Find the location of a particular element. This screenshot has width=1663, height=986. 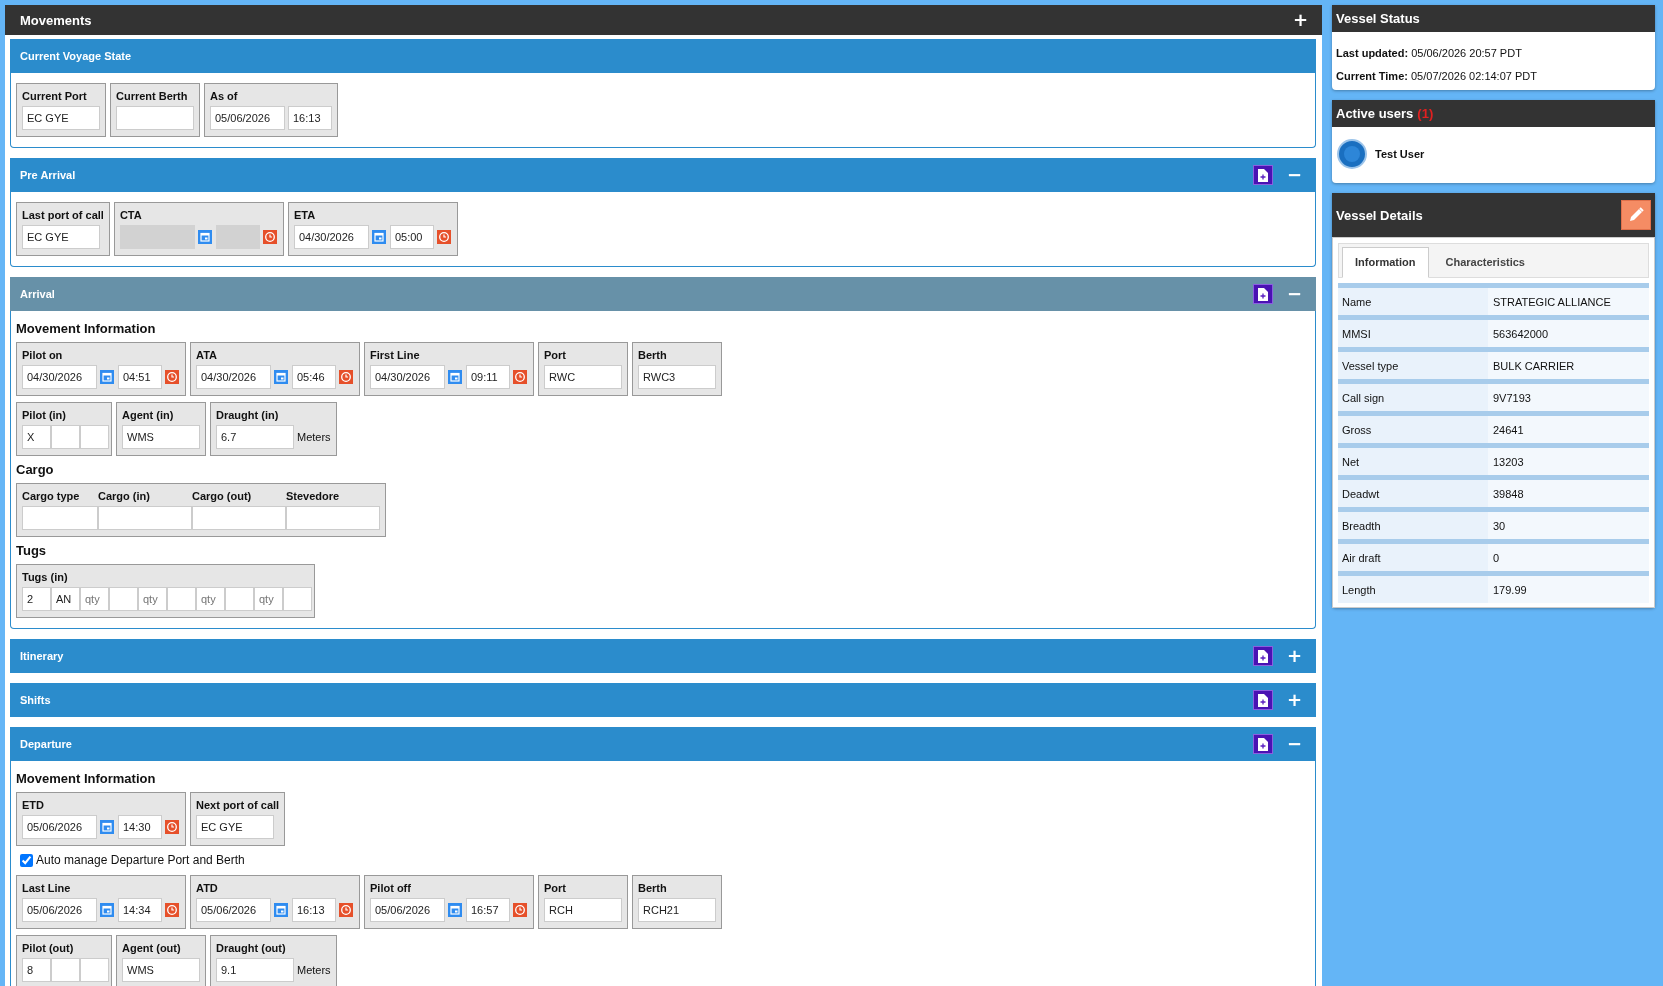

field-label: Stevedore is located at coordinates (313, 496).